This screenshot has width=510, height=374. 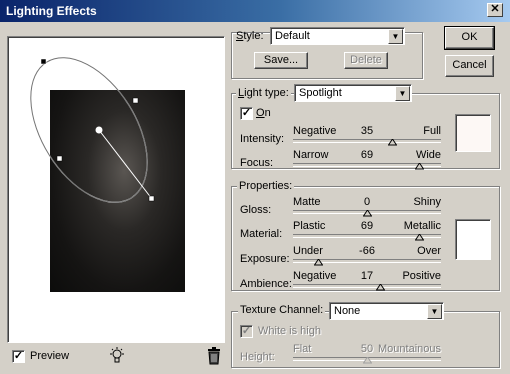 I want to click on light-type-label: Light type:, so click(x=263, y=93).